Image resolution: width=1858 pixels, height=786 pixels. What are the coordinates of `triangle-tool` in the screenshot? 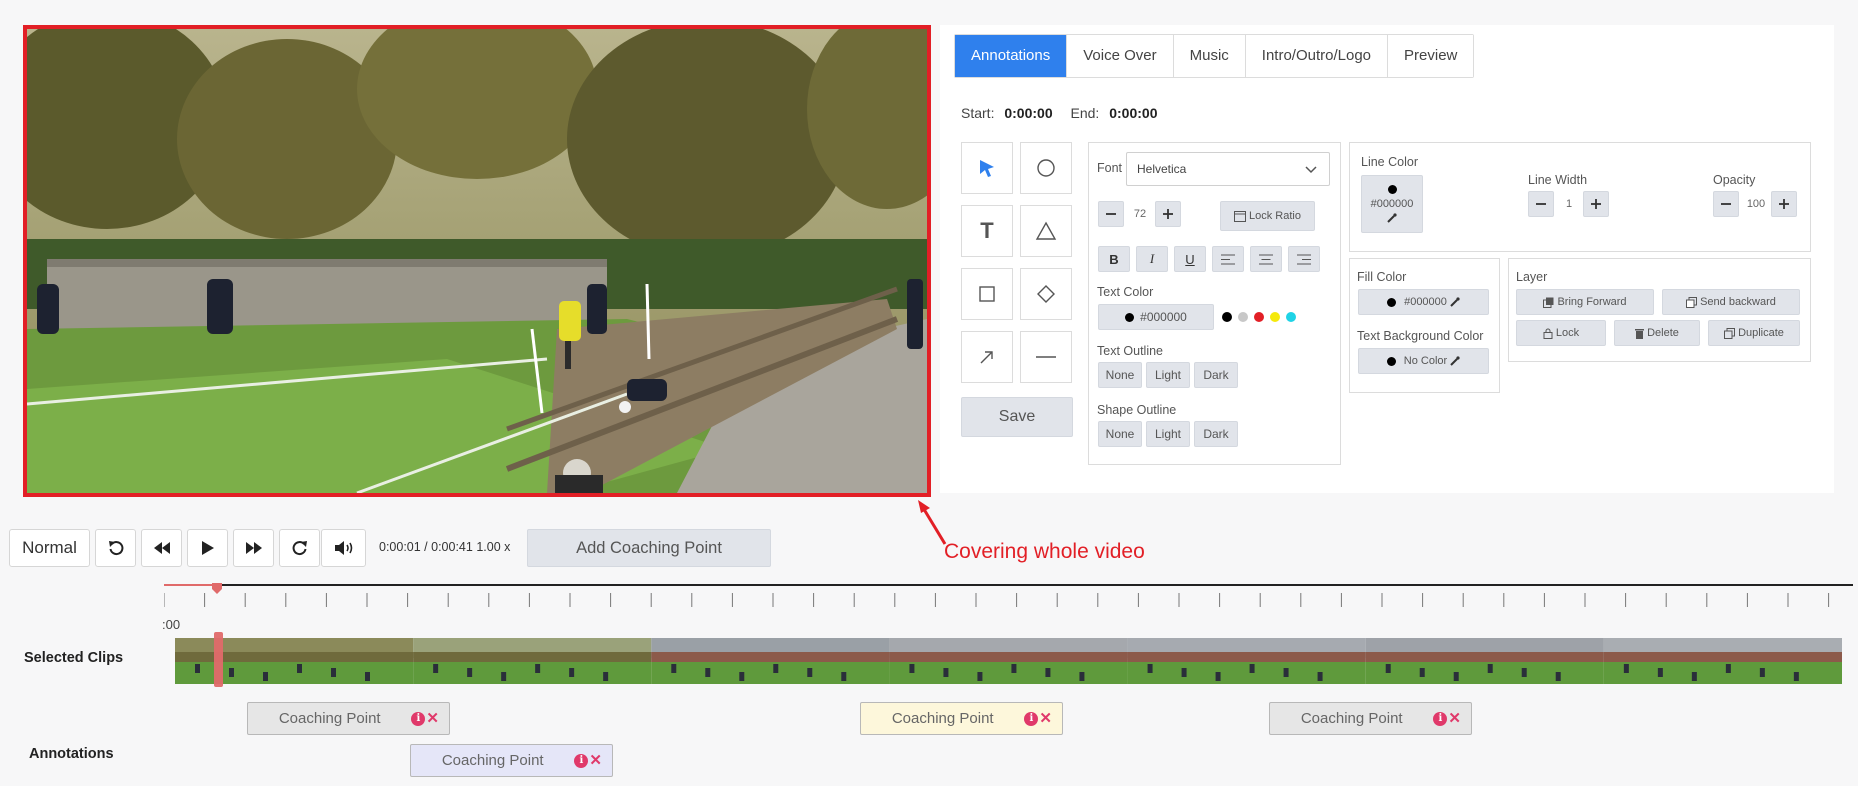 It's located at (1046, 231).